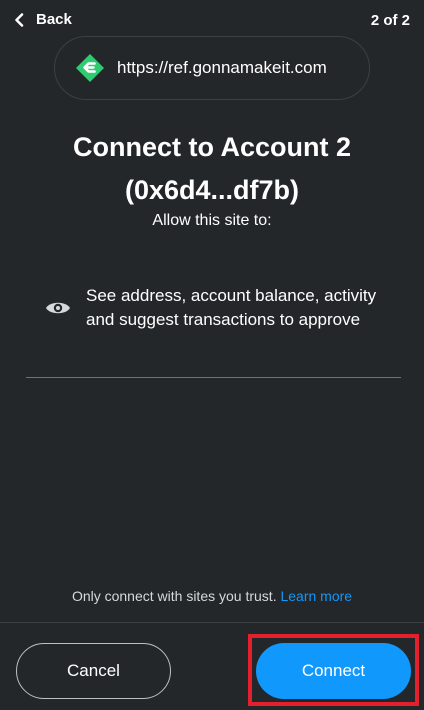 The width and height of the screenshot is (424, 710). What do you see at coordinates (212, 622) in the screenshot?
I see `footer-divider` at bounding box center [212, 622].